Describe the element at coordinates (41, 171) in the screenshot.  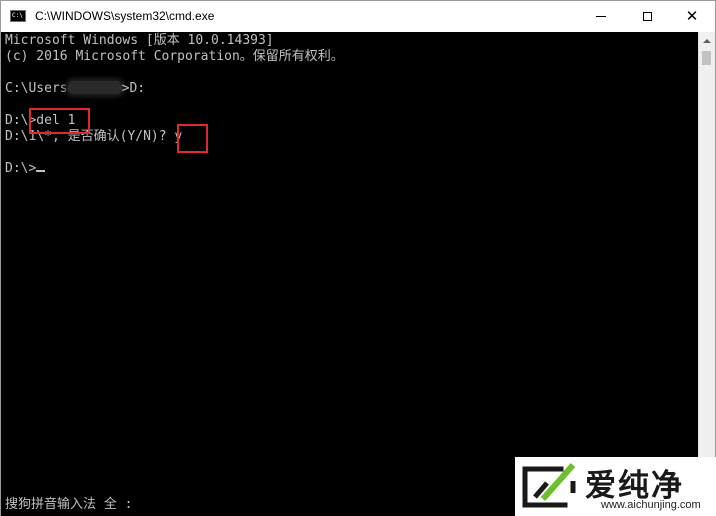
I see `text-cursor` at that location.